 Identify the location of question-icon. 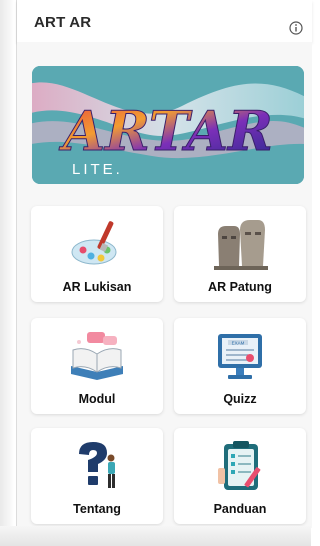
(97, 465).